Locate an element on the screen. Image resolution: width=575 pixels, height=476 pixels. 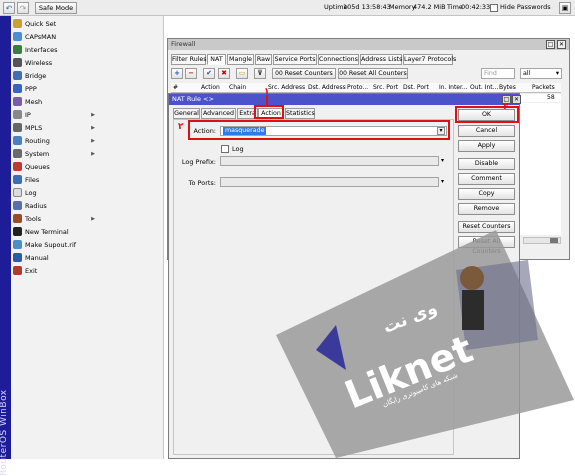
tab-statistics: Statistics is located at coordinates (300, 113).